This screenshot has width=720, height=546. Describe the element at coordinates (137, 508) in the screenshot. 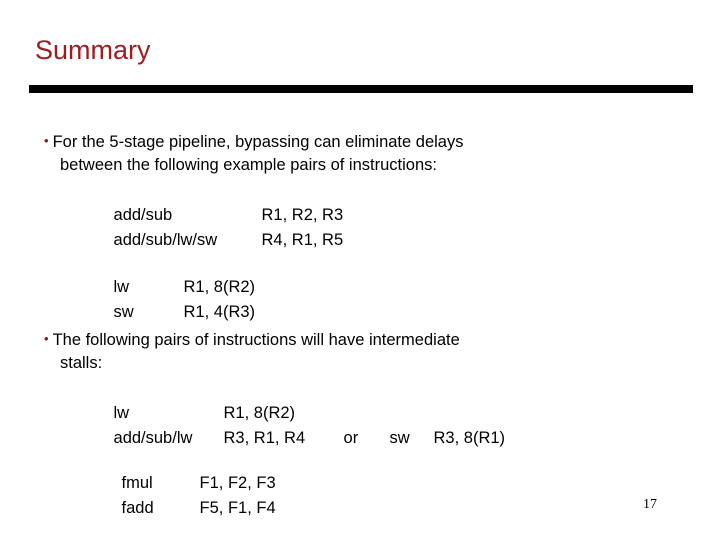

I see `instruction-opcode: fadd` at that location.